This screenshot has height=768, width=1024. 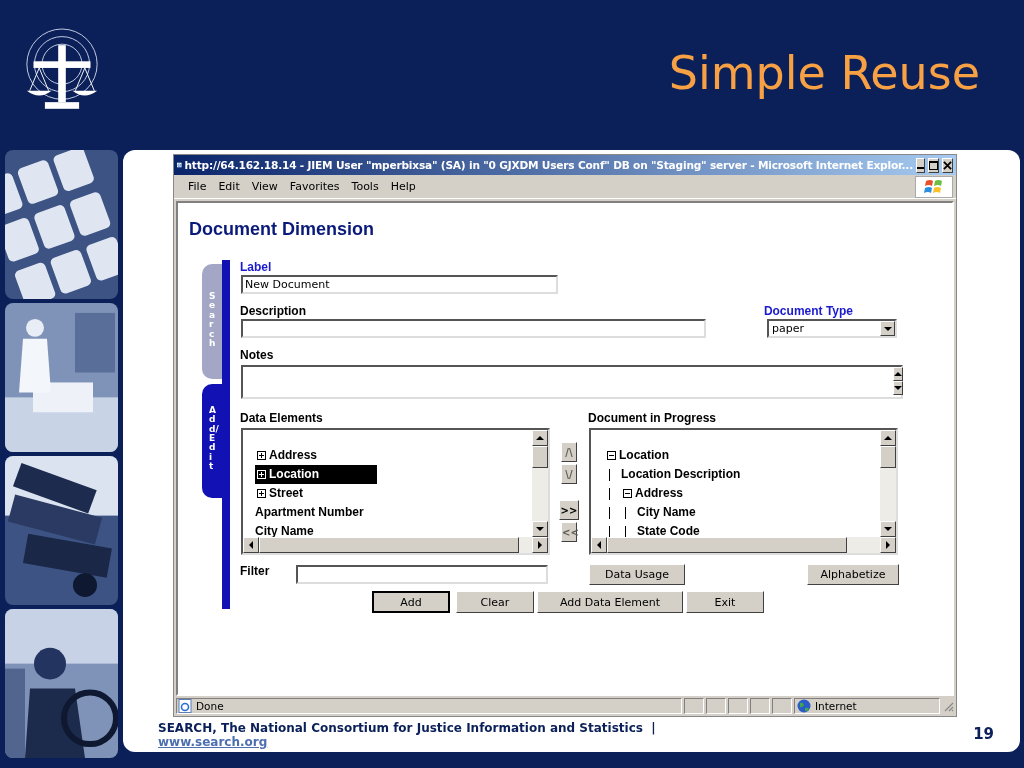 What do you see at coordinates (832, 328) in the screenshot?
I see `document-type-dropdown: paper` at bounding box center [832, 328].